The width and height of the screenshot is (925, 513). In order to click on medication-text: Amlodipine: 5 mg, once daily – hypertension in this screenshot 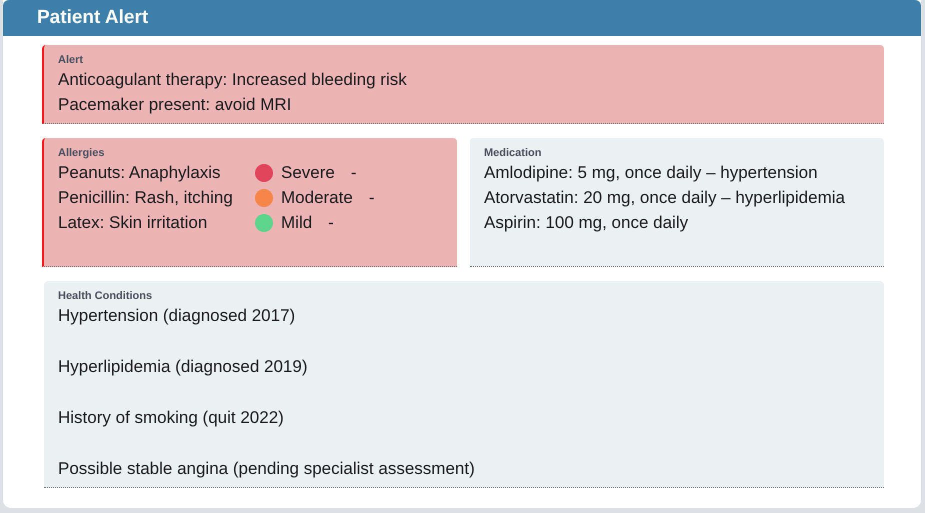, I will do `click(651, 173)`.